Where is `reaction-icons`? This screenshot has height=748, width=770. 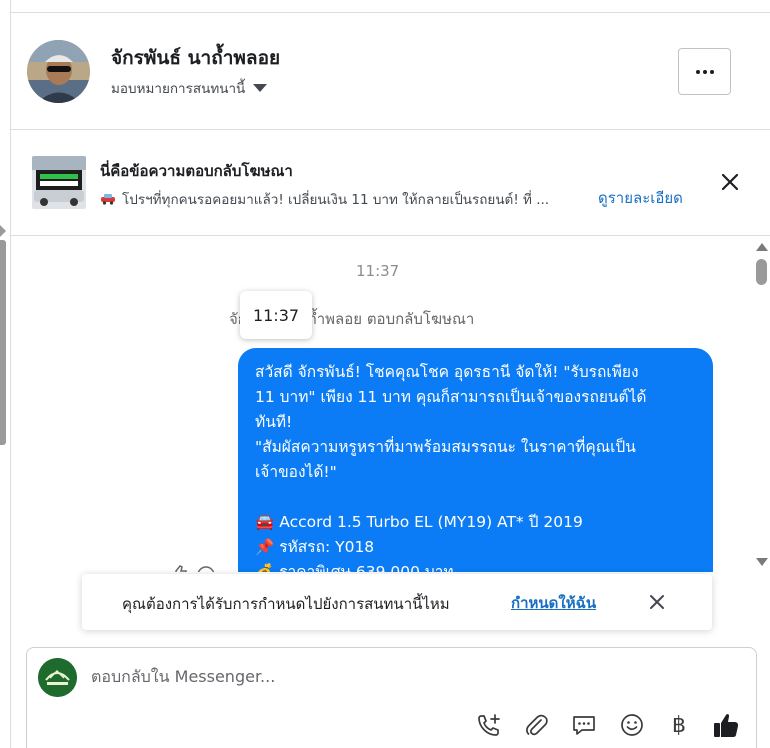 reaction-icons is located at coordinates (191, 567).